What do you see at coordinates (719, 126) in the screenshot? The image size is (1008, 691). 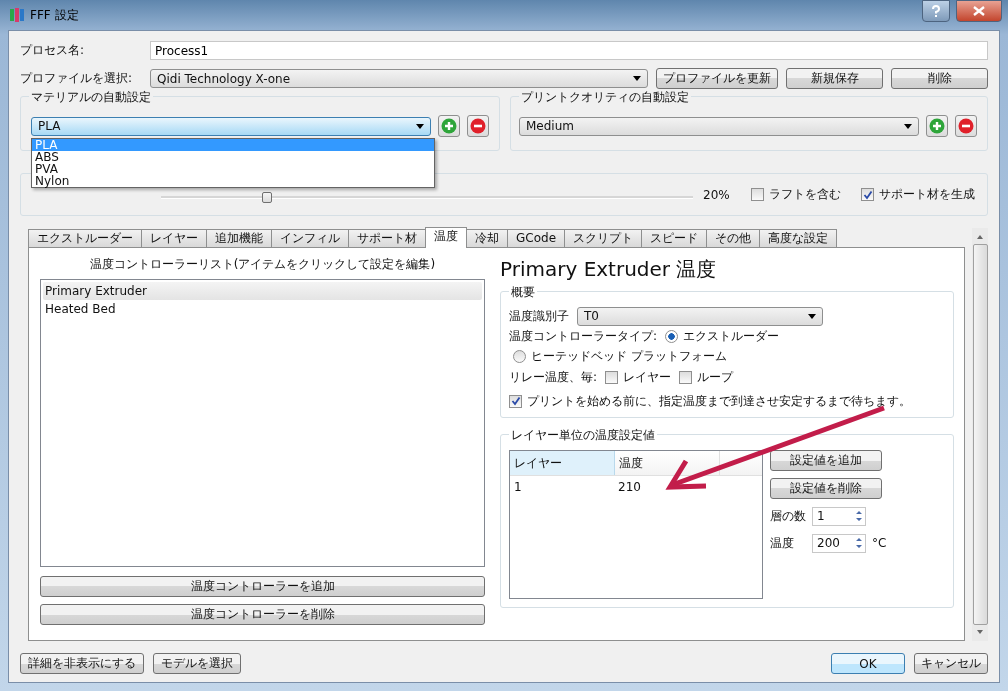 I see `quality-dropdown: Medium` at bounding box center [719, 126].